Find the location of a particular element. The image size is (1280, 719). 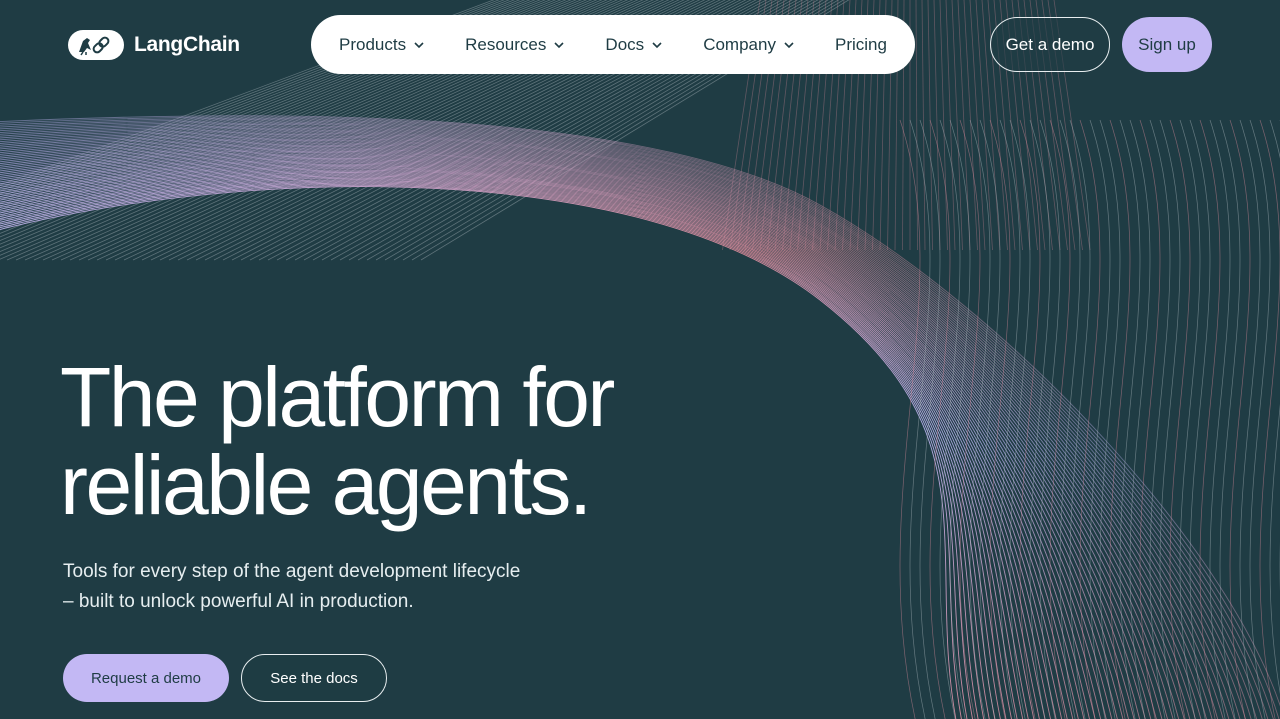

nav-item-company: Company is located at coordinates (749, 45).